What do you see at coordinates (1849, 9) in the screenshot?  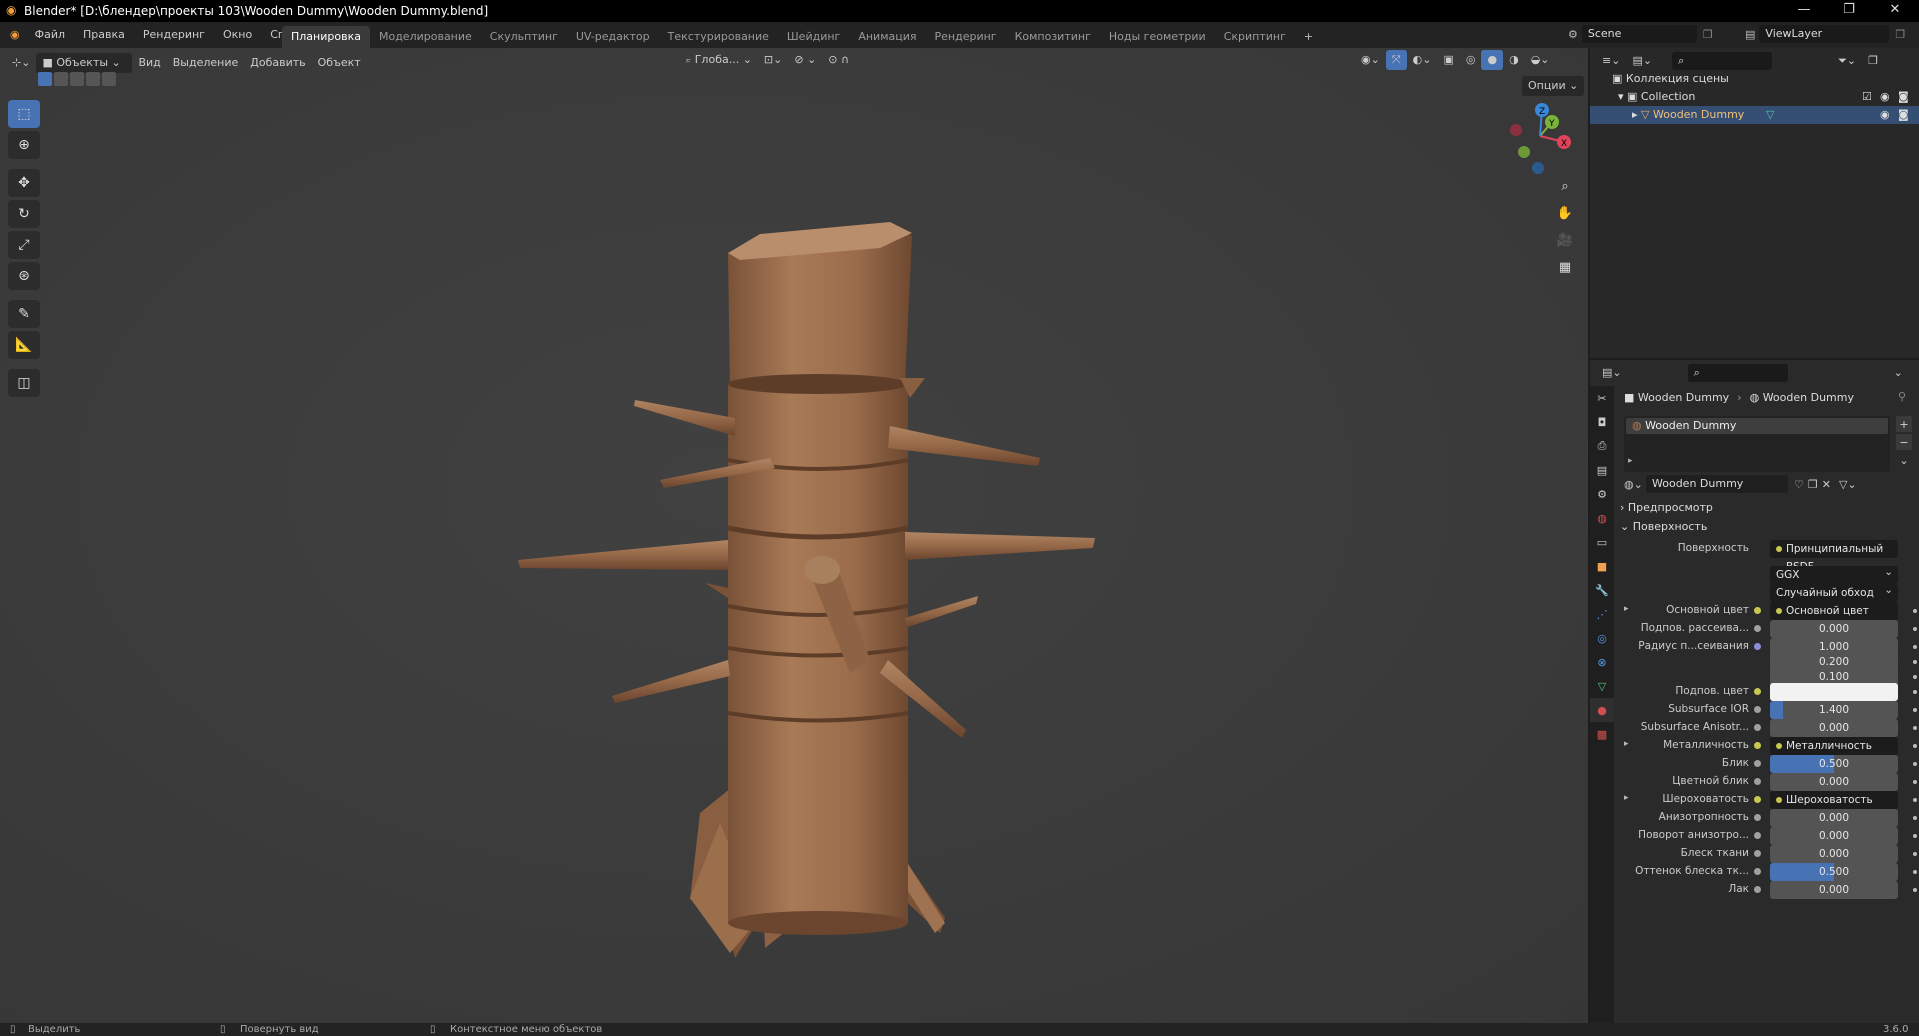 I see `maximize-button: ❐` at bounding box center [1849, 9].